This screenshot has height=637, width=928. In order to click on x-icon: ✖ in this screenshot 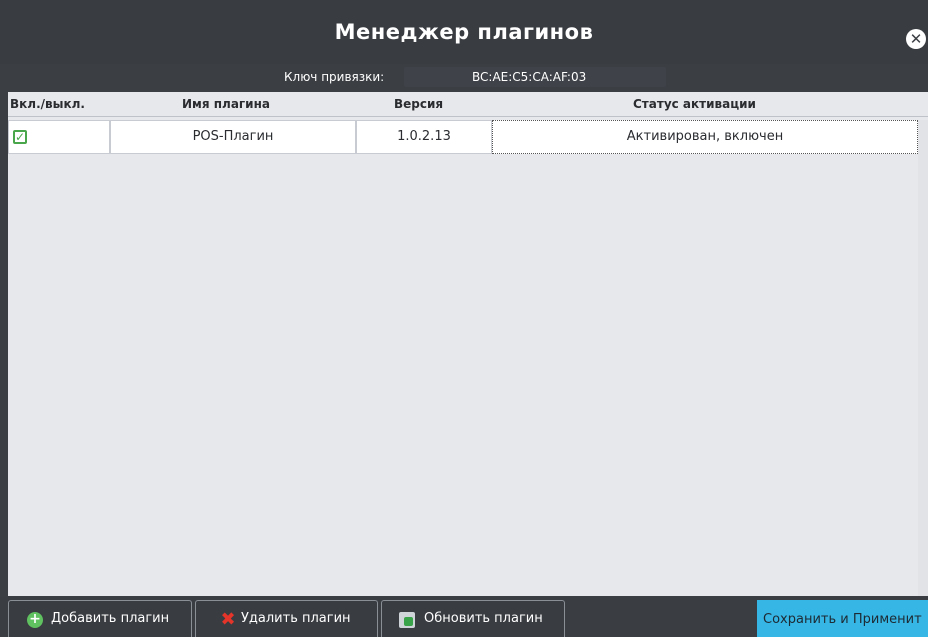, I will do `click(228, 619)`.